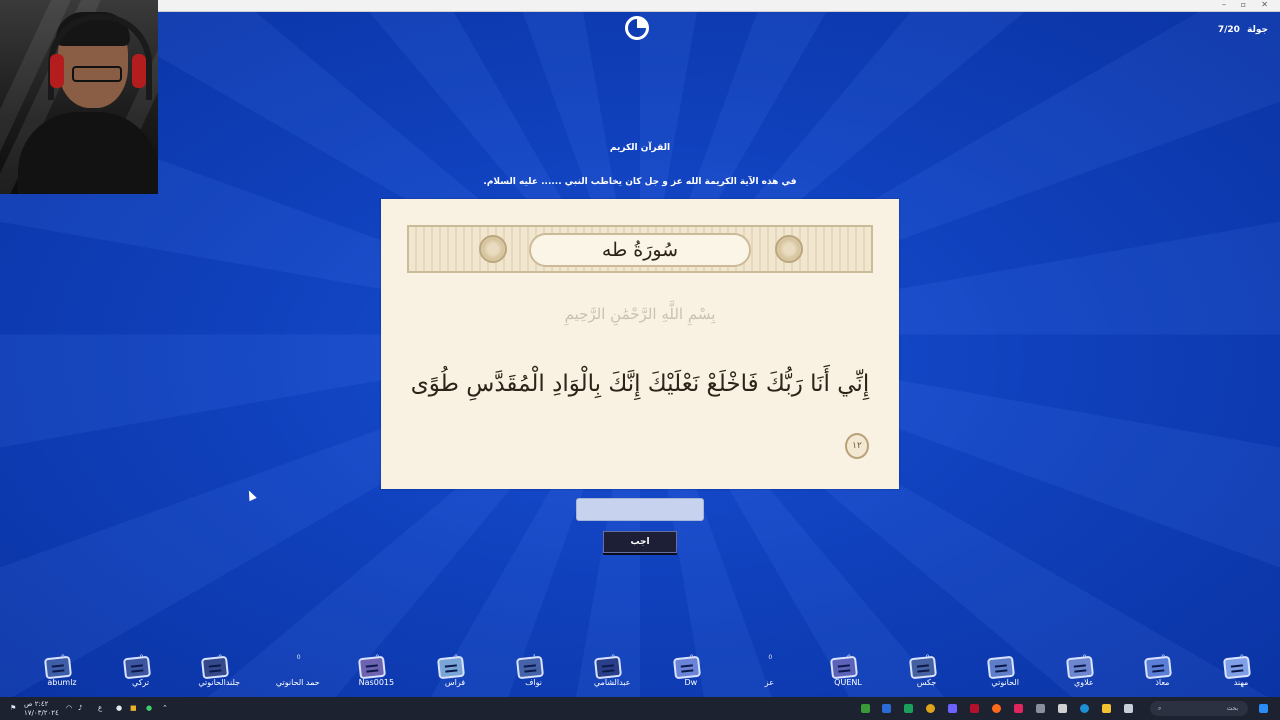 This screenshot has height=720, width=1280. Describe the element at coordinates (79, 97) in the screenshot. I see `webcam-overlay` at that location.